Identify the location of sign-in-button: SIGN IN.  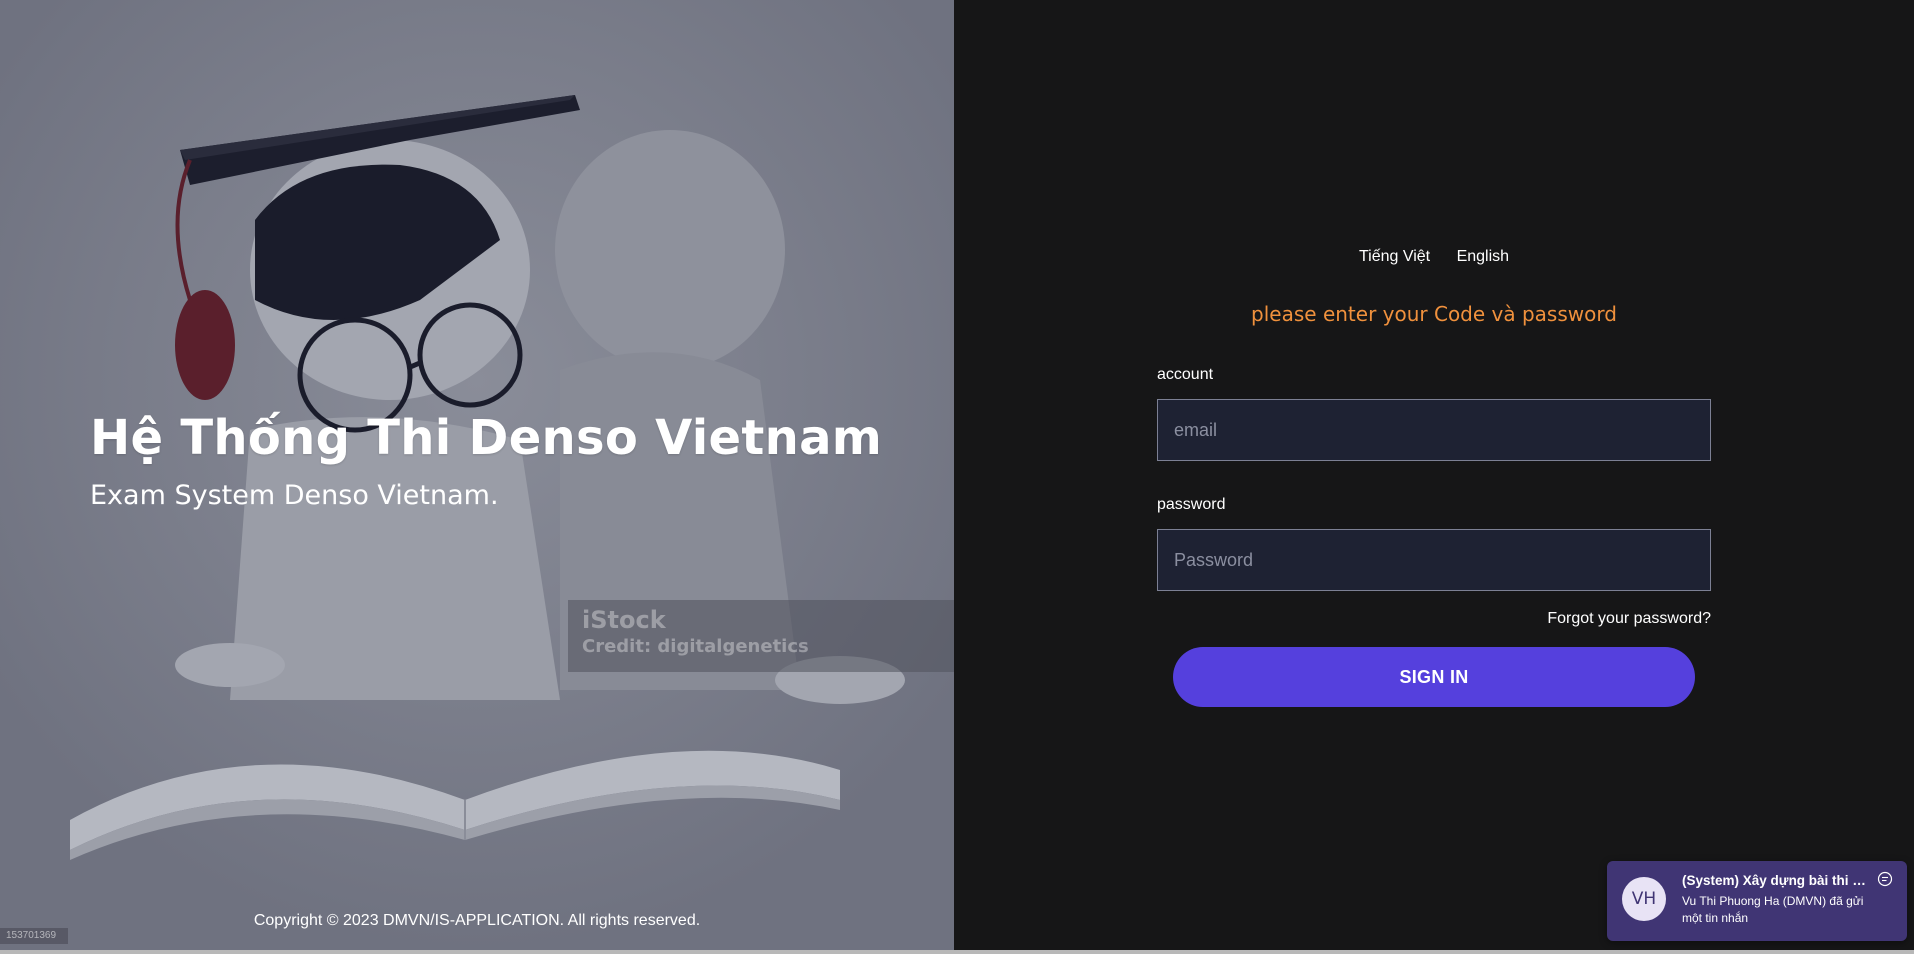
(1434, 677).